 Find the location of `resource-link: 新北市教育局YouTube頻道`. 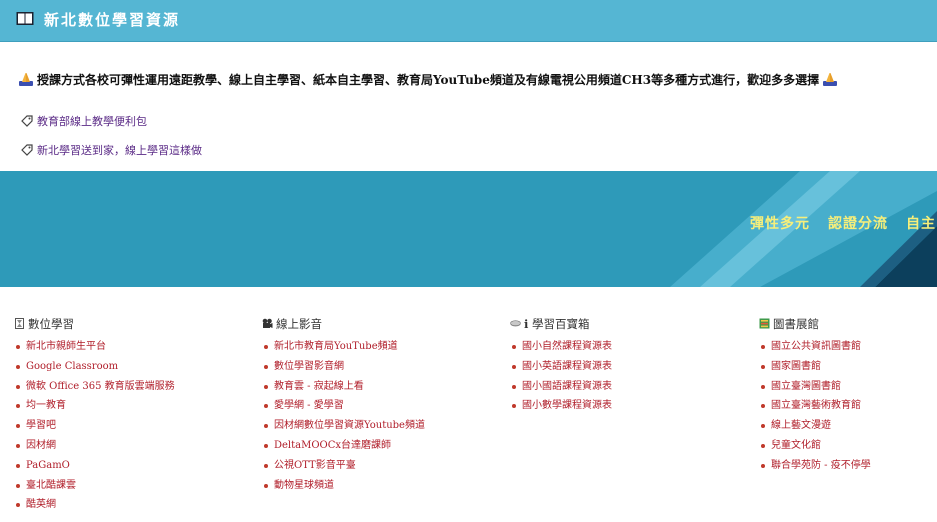

resource-link: 新北市教育局YouTube頻道 is located at coordinates (336, 346).